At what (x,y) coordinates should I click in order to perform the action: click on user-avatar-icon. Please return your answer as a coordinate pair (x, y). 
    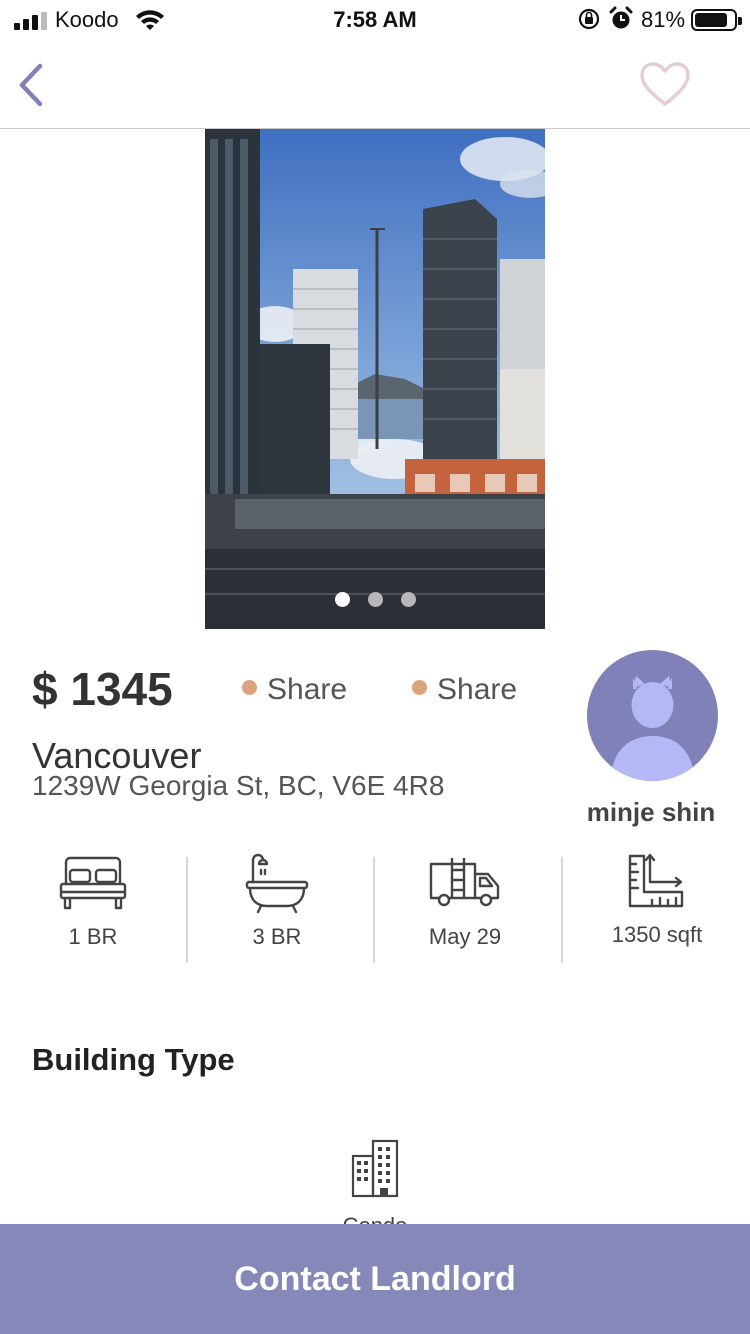
    Looking at the image, I should click on (652, 728).